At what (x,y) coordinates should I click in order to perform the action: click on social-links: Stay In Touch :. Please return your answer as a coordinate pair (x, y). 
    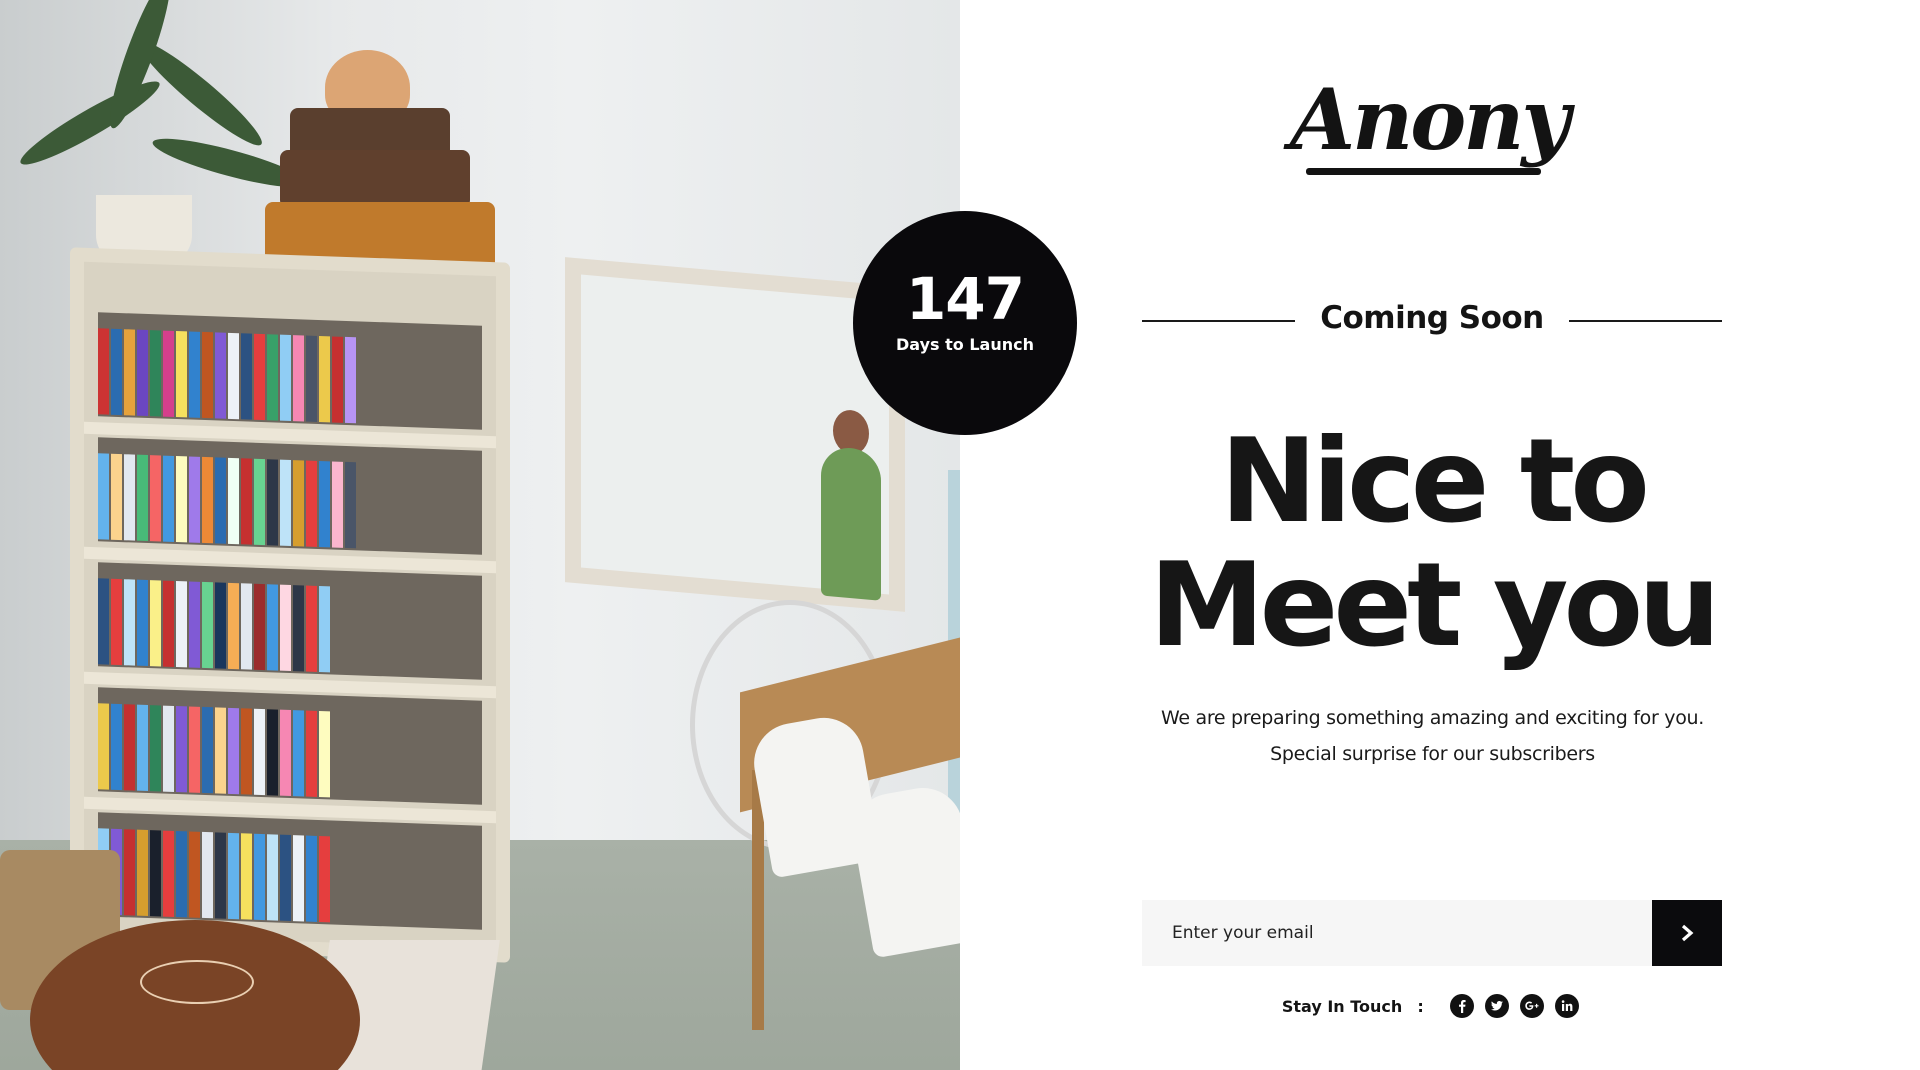
    Looking at the image, I should click on (1432, 1011).